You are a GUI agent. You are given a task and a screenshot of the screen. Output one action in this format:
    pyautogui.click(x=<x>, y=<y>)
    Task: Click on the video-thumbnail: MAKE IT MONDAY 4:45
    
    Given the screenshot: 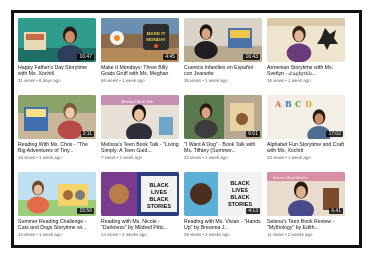 What is the action you would take?
    pyautogui.click(x=140, y=40)
    